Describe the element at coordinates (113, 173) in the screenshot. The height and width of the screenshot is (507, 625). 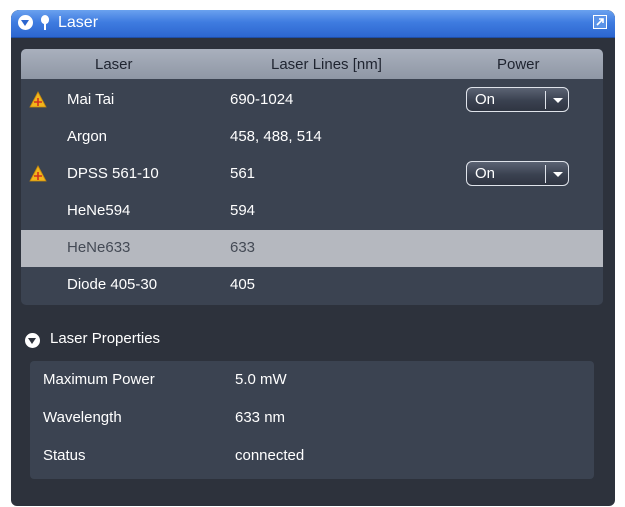
I see `laser-name: DPSS 561-10` at that location.